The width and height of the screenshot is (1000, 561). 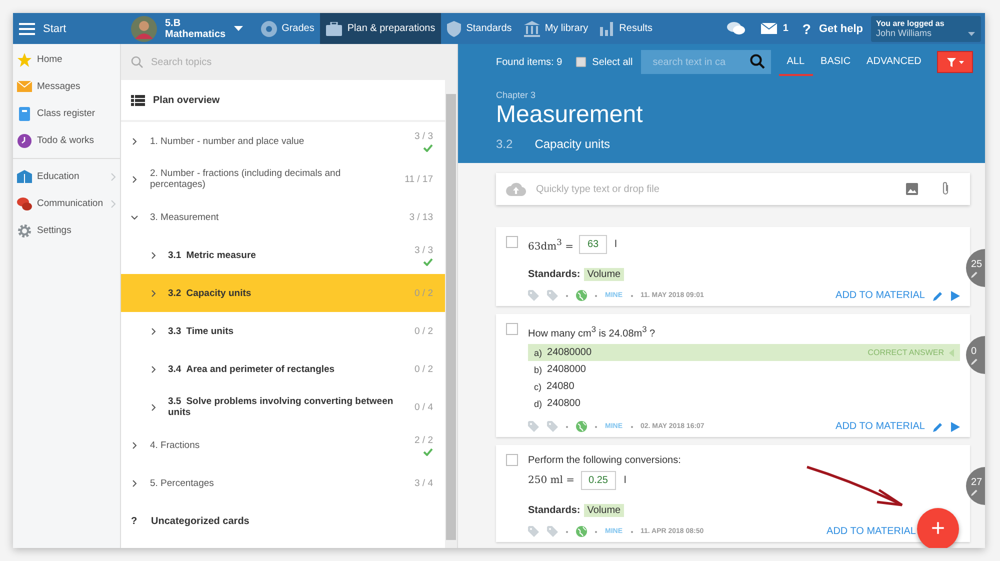 What do you see at coordinates (768, 28) in the screenshot?
I see `envelope-icon` at bounding box center [768, 28].